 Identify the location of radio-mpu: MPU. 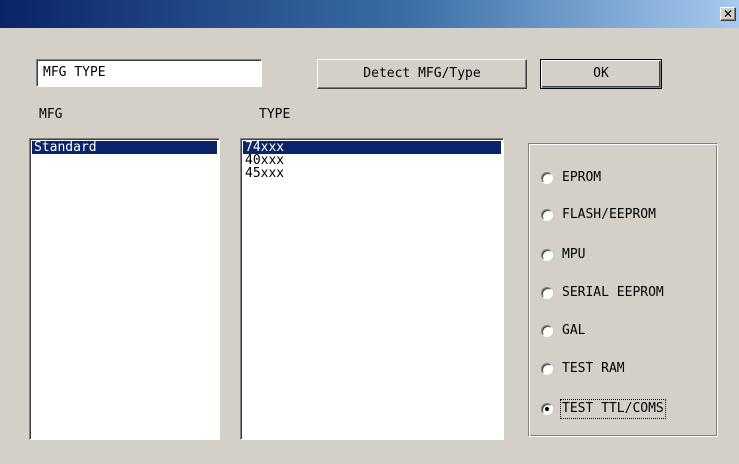
(563, 255).